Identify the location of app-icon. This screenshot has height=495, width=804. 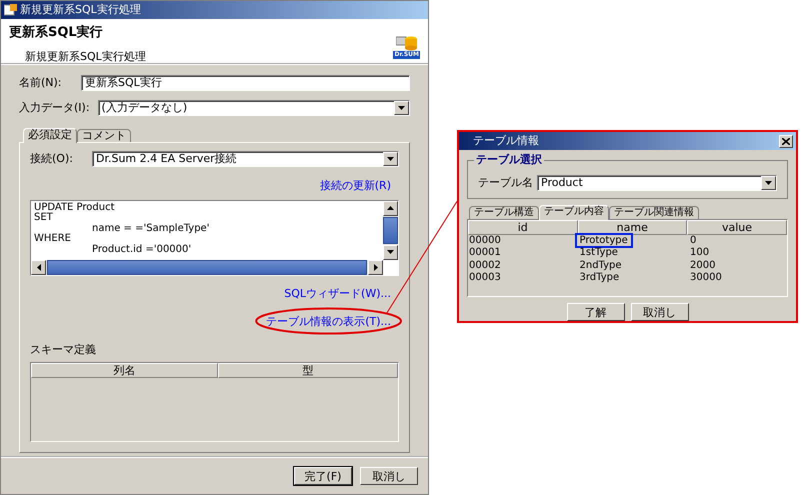
(10, 10).